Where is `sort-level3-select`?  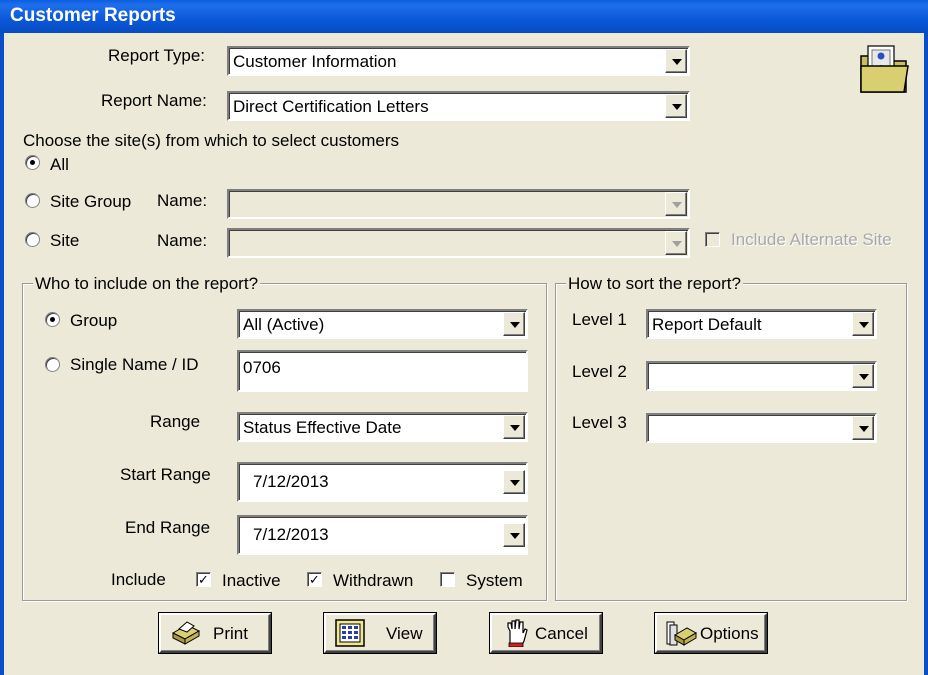 sort-level3-select is located at coordinates (761, 428).